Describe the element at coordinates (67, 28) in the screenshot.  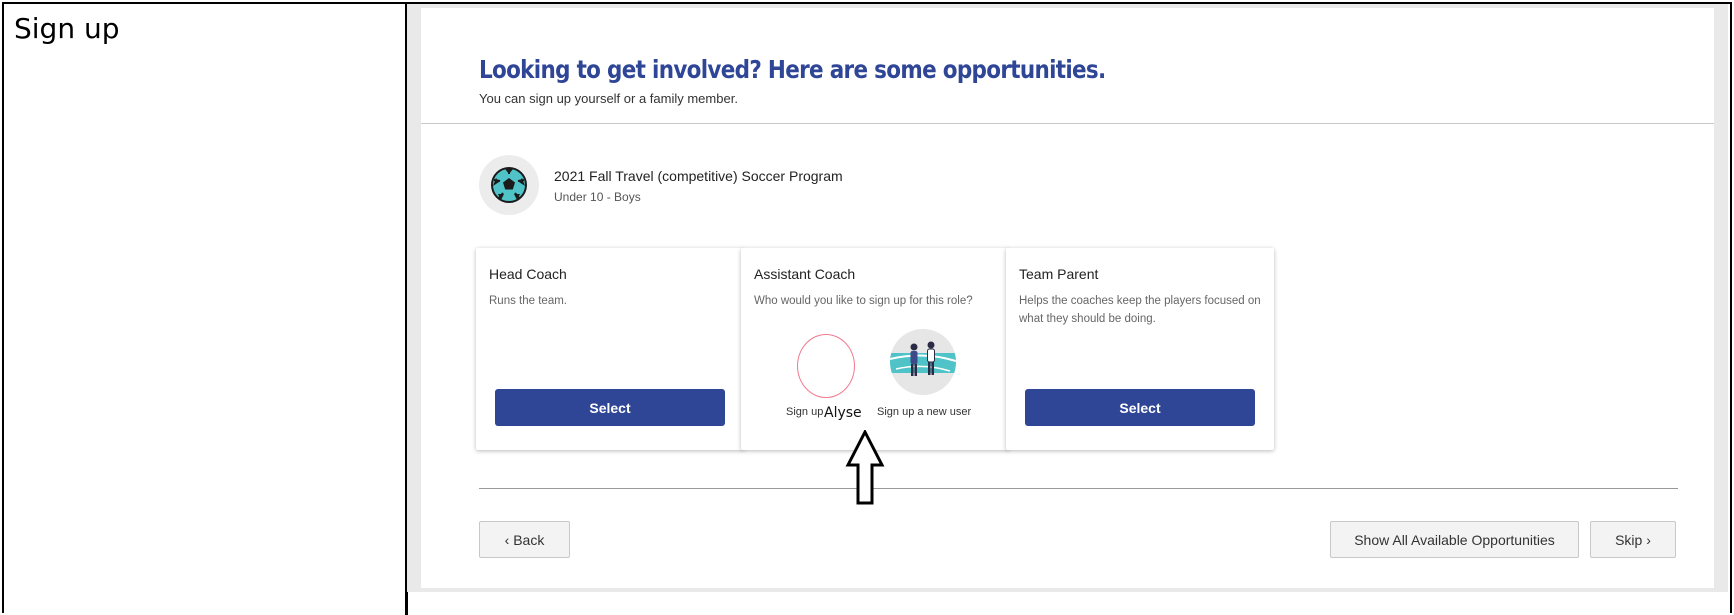
I see `annotation-label: Sign up` at that location.